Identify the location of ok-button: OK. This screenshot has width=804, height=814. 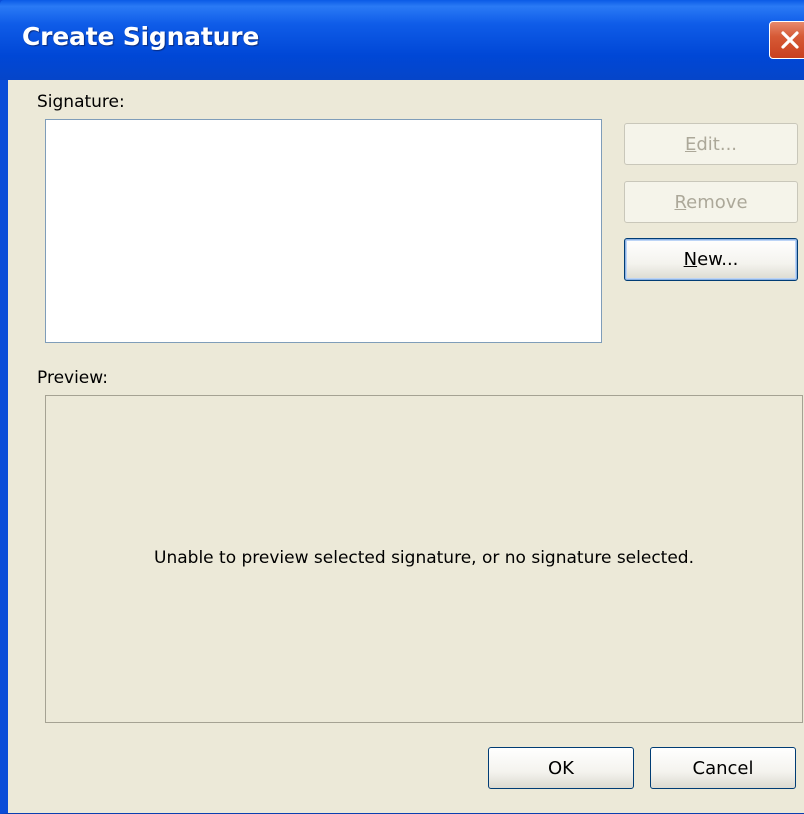
(561, 768).